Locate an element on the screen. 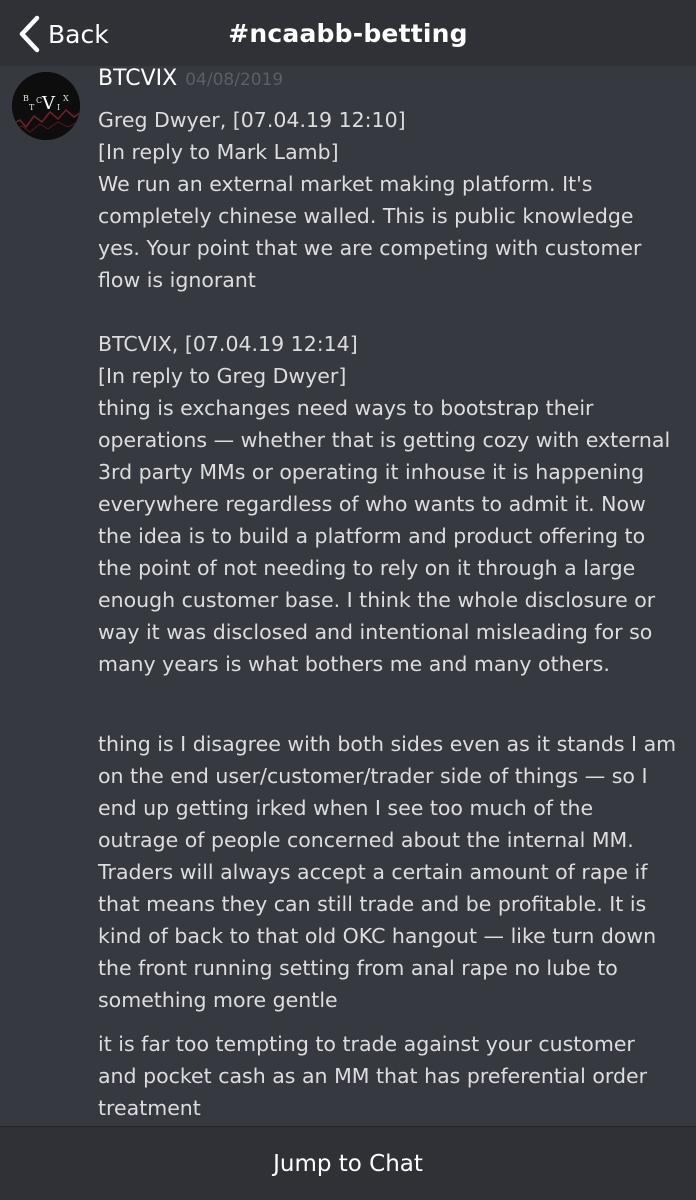  btcvix-logo-icon: B T C V I X is located at coordinates (46, 106).